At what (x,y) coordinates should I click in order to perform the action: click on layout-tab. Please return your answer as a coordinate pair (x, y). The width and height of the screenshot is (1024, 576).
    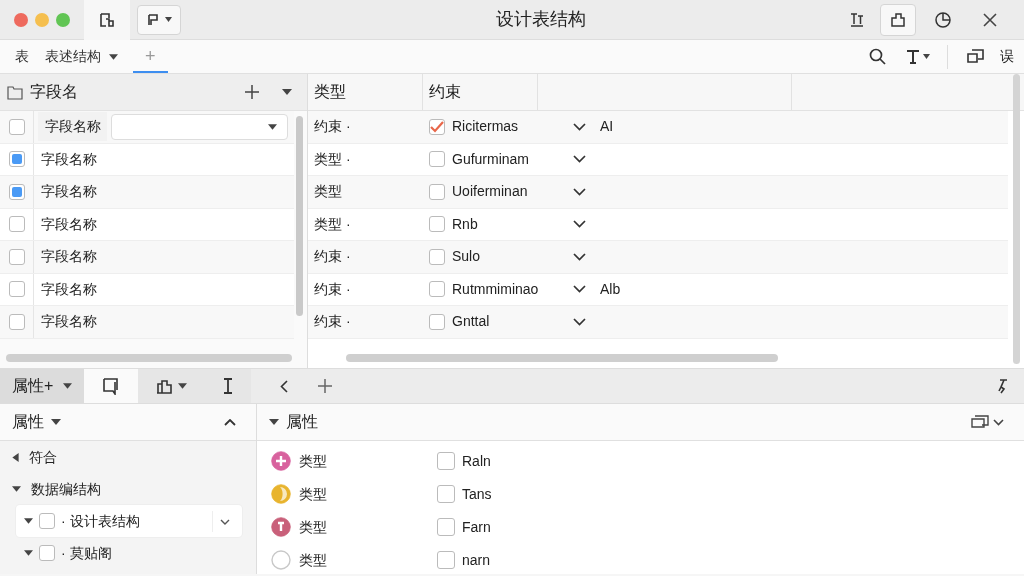
    Looking at the image, I should click on (107, 20).